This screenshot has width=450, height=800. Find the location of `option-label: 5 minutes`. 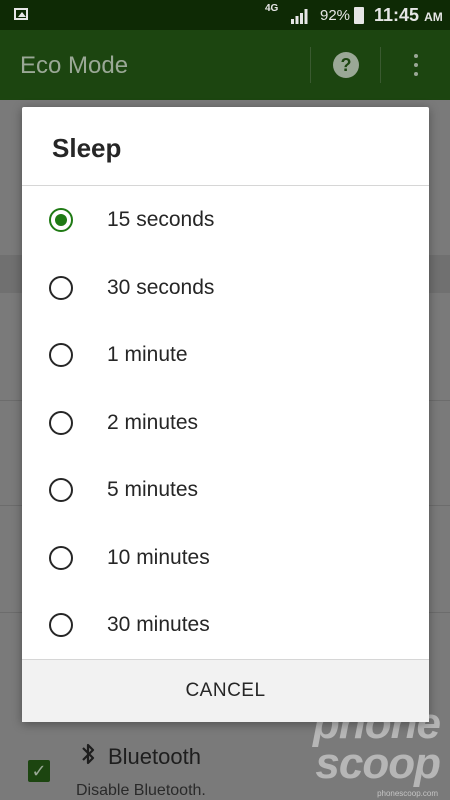

option-label: 5 minutes is located at coordinates (153, 489).